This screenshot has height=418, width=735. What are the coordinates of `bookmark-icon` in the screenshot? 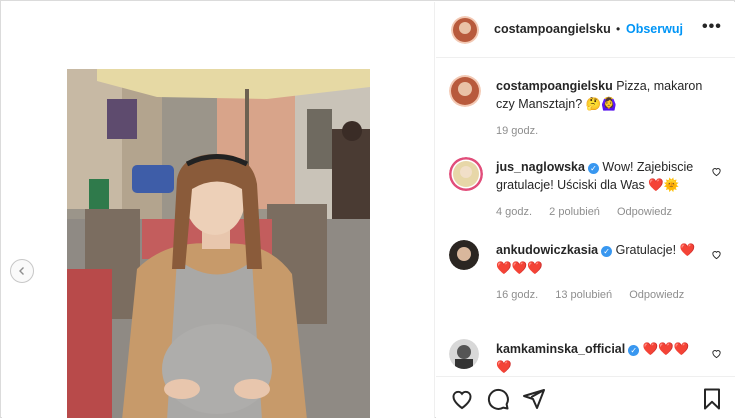 It's located at (712, 399).